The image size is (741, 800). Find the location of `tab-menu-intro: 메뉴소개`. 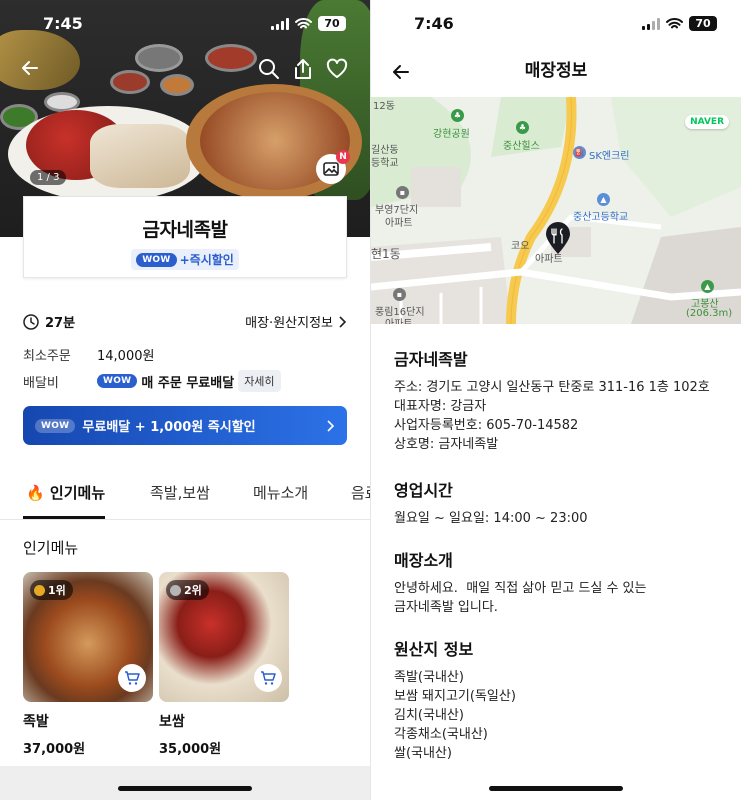

tab-menu-intro: 메뉴소개 is located at coordinates (280, 492).